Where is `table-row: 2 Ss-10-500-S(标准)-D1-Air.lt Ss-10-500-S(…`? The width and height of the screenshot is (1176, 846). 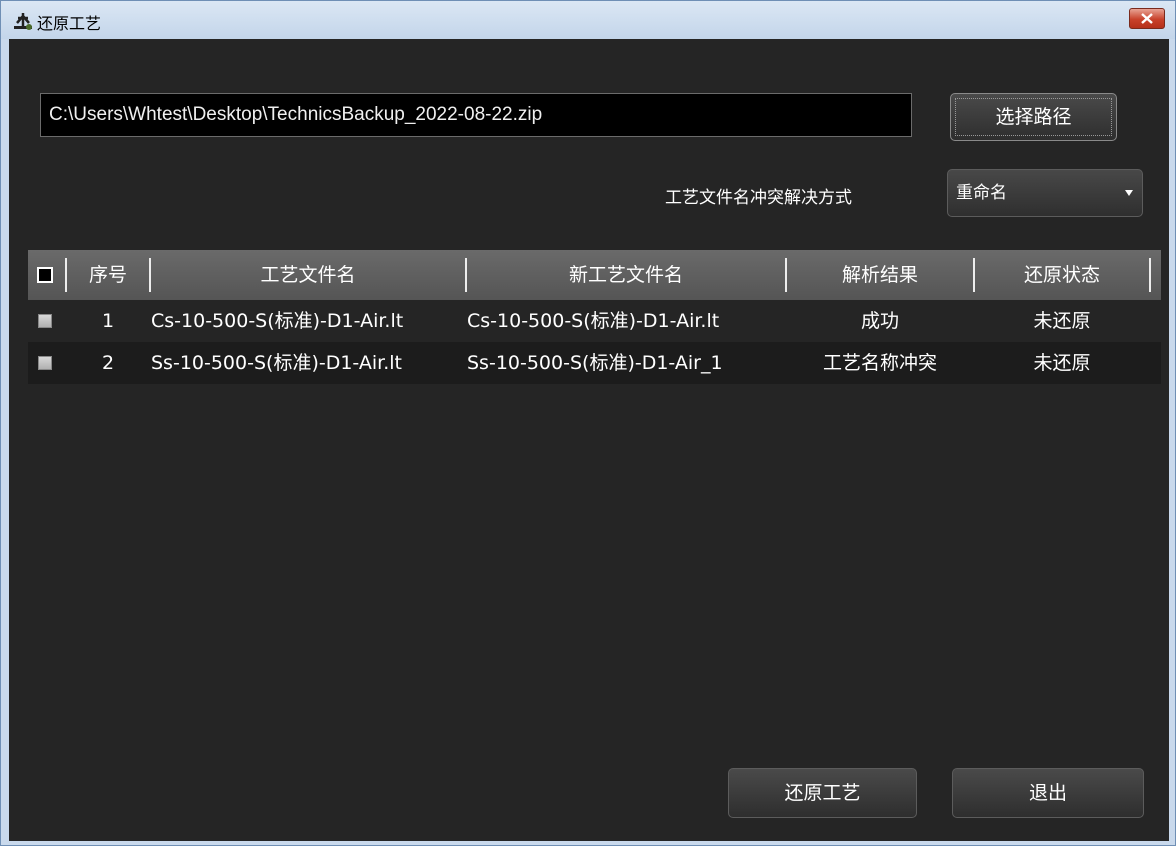
table-row: 2 Ss-10-500-S(标准)-D1-Air.lt Ss-10-500-S(… is located at coordinates (594, 363).